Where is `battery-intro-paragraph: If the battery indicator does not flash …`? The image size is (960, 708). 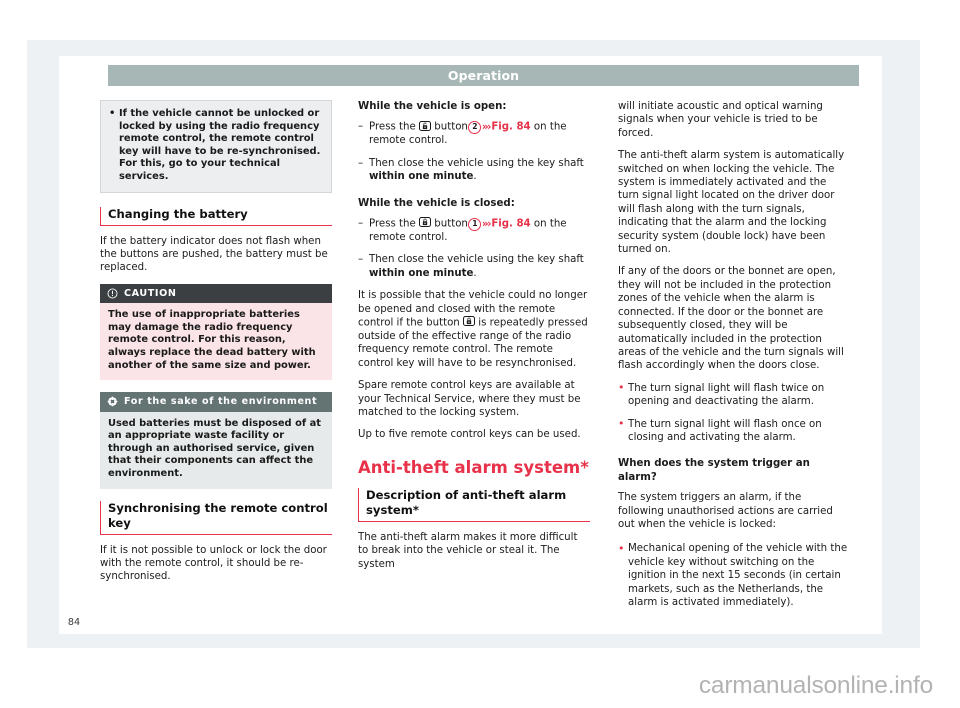 battery-intro-paragraph: If the battery indicator does not flash … is located at coordinates (214, 254).